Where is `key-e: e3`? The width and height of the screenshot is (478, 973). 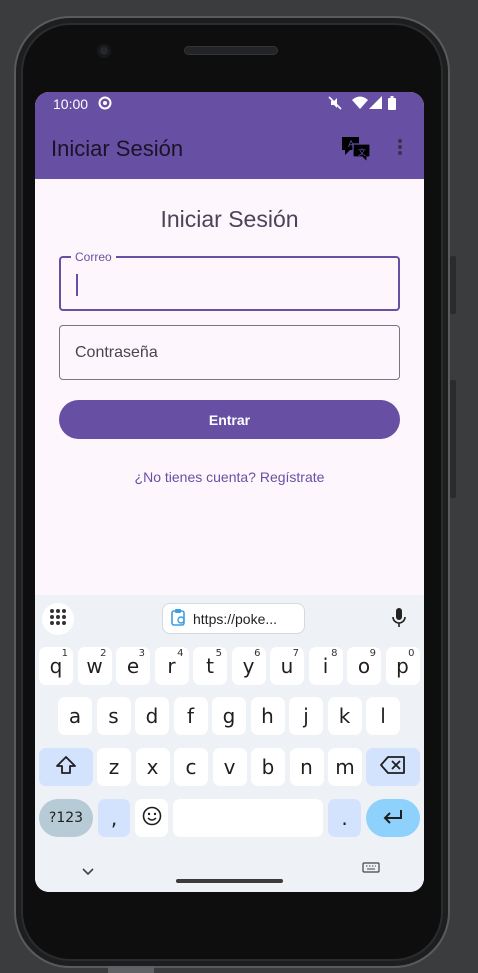
key-e: e3 is located at coordinates (133, 666).